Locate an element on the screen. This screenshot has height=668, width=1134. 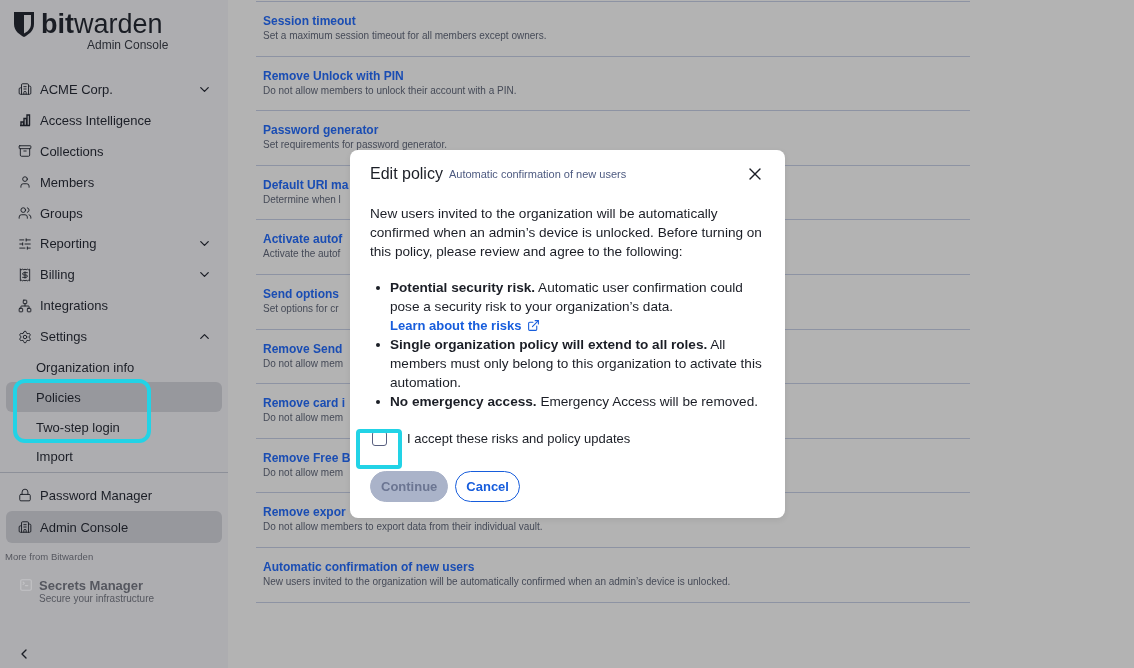
section-heading: More from Bitwarden is located at coordinates (50, 556).